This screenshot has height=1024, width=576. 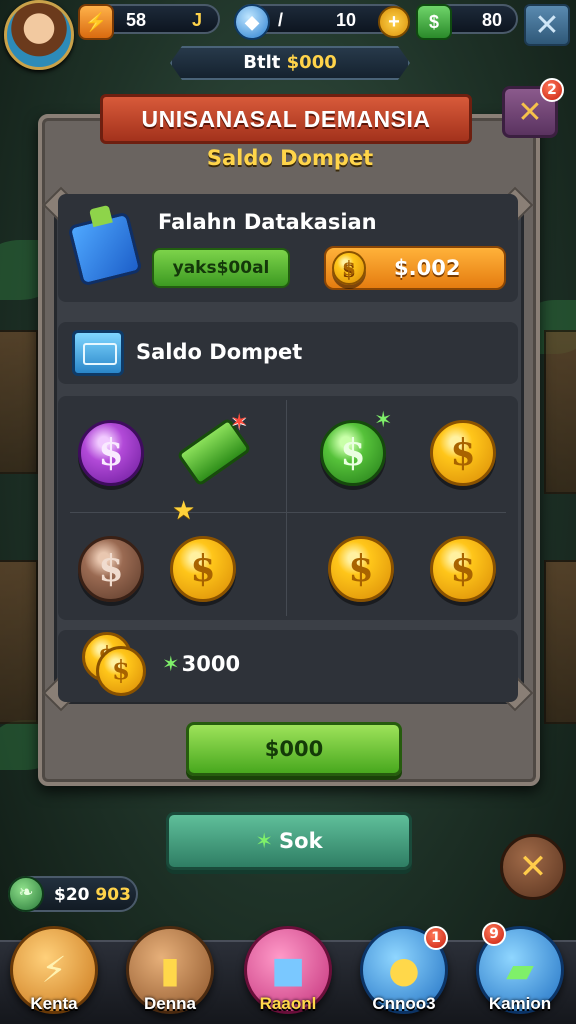 I want to click on banner-prefix: Btlt, so click(x=262, y=62).